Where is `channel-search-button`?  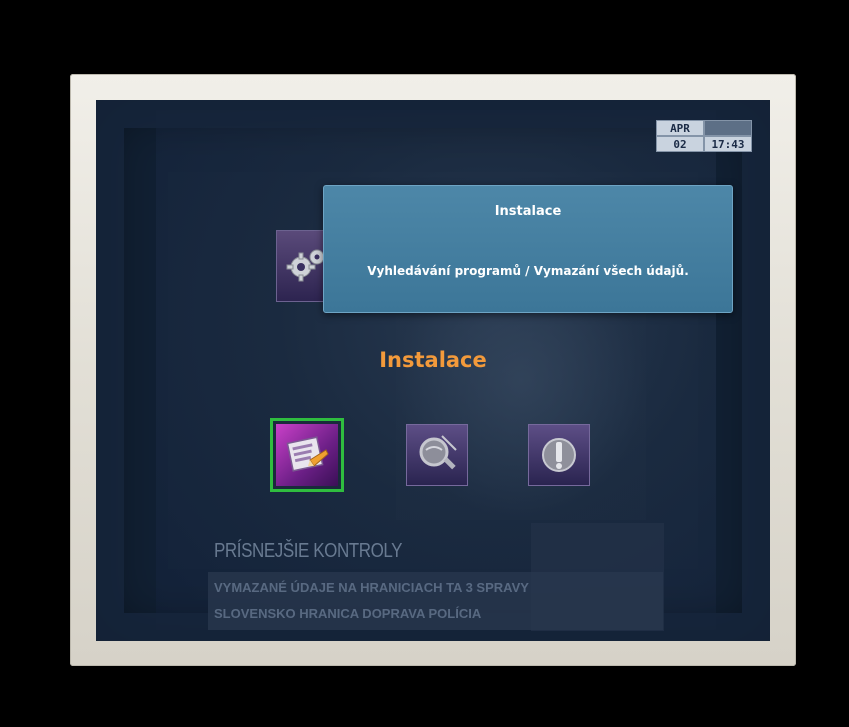
channel-search-button is located at coordinates (437, 455).